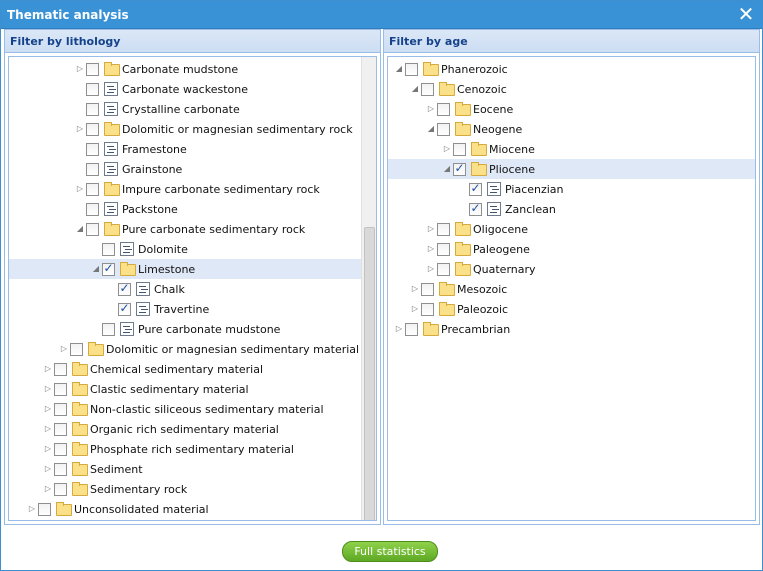 The height and width of the screenshot is (571, 763). I want to click on tree-node: ▷ Organic rich sedimentary material, so click(192, 429).